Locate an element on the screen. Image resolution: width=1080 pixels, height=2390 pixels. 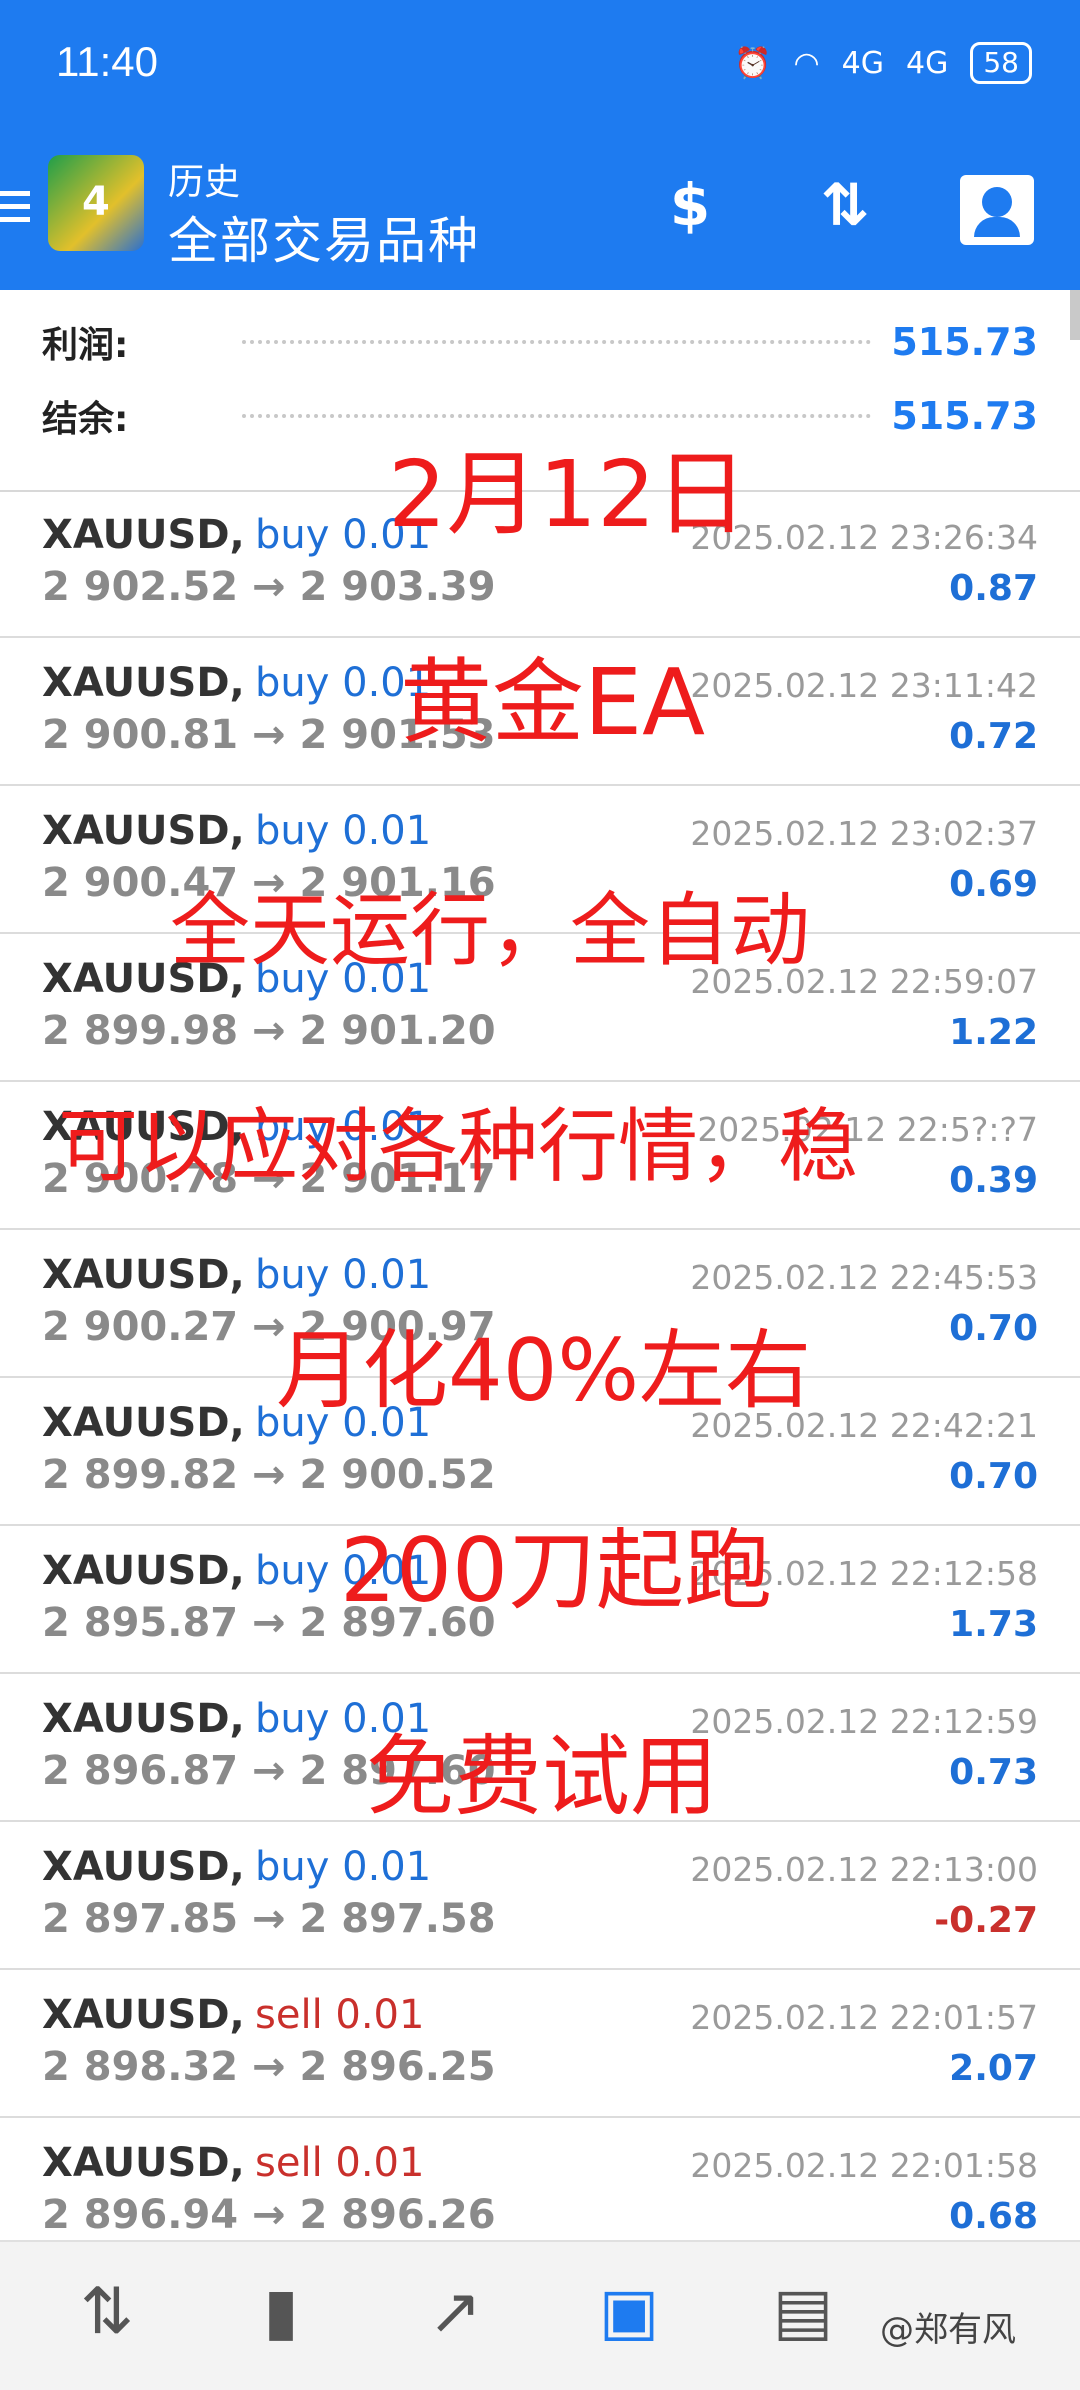
overlay-text: 免费试用 is located at coordinates (542, 1776).